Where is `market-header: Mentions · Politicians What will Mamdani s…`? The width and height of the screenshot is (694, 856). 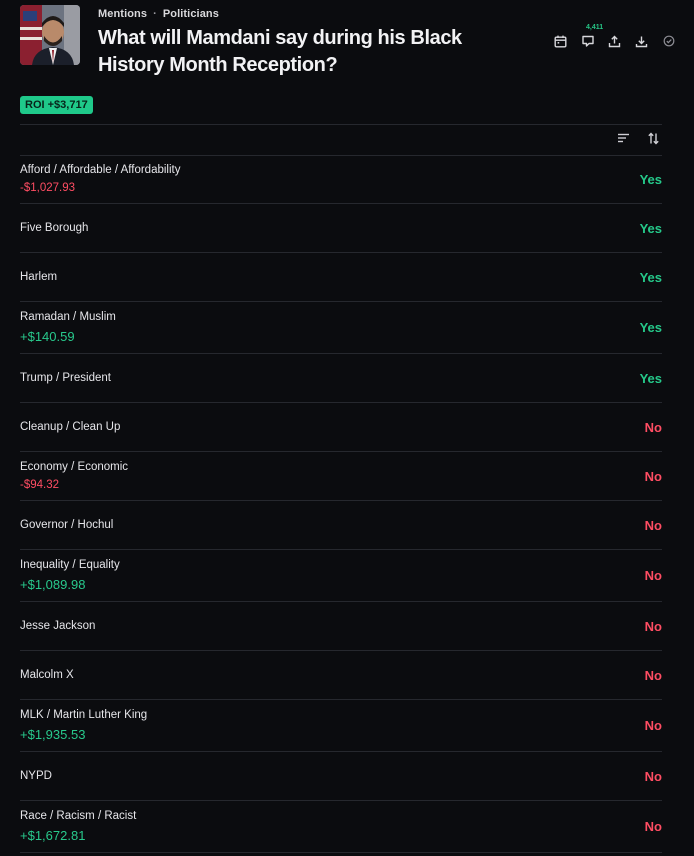
market-header: Mentions · Politicians What will Mamdani s… is located at coordinates (347, 46).